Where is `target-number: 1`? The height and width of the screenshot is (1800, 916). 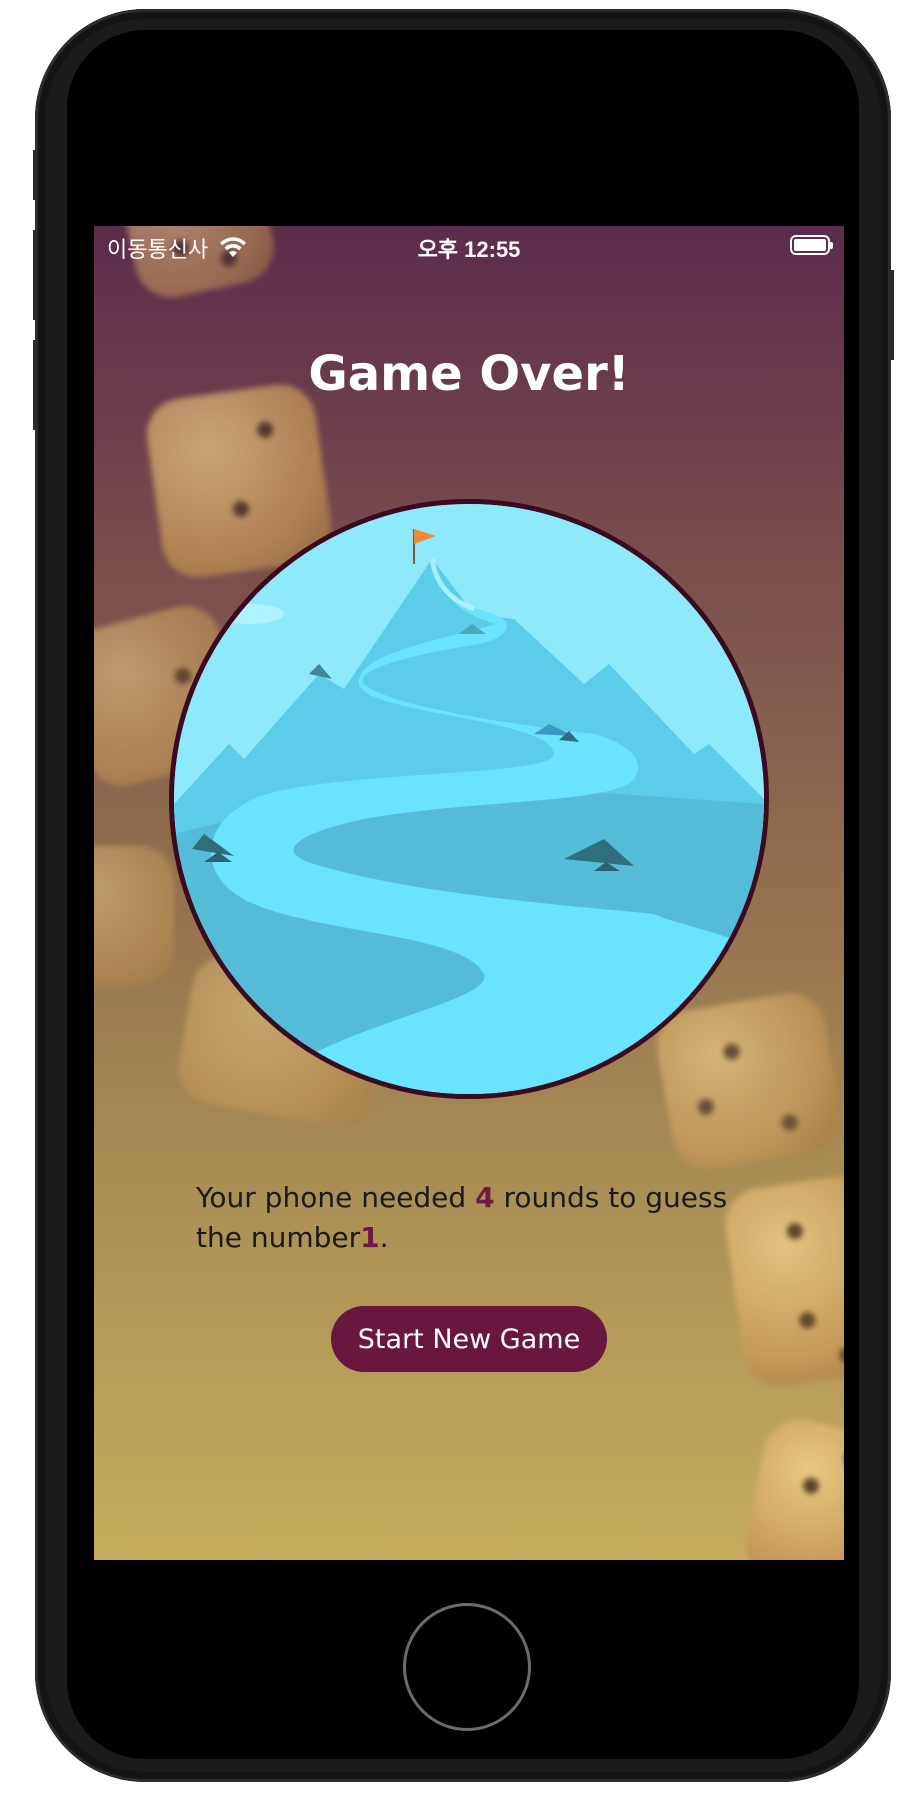 target-number: 1 is located at coordinates (370, 1237).